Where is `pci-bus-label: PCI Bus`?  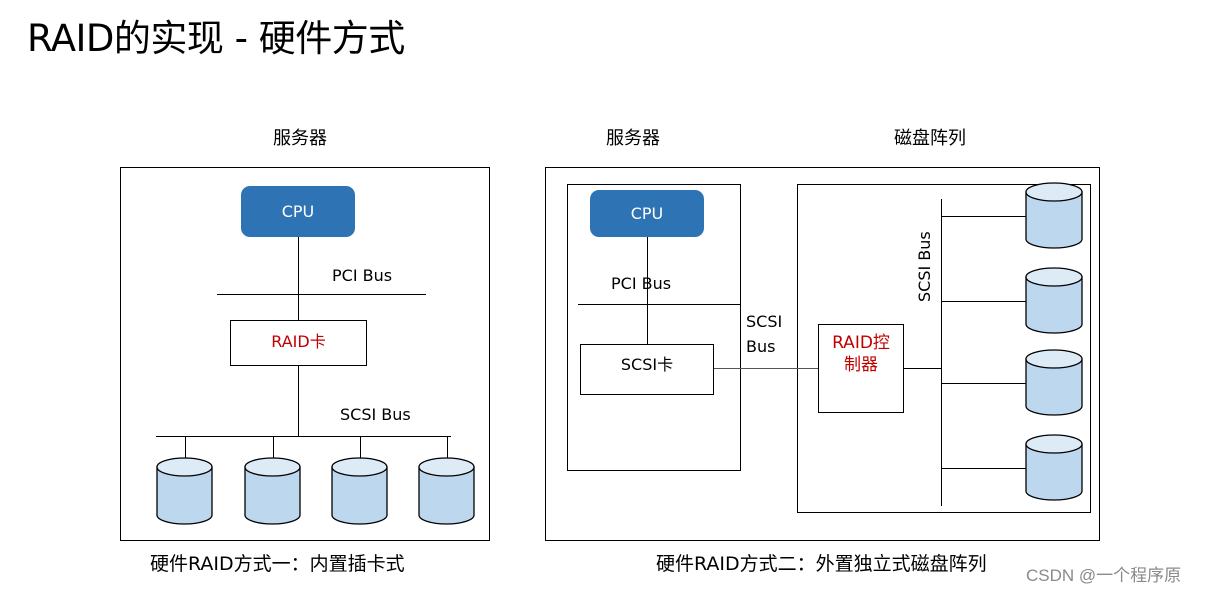 pci-bus-label: PCI Bus is located at coordinates (362, 275).